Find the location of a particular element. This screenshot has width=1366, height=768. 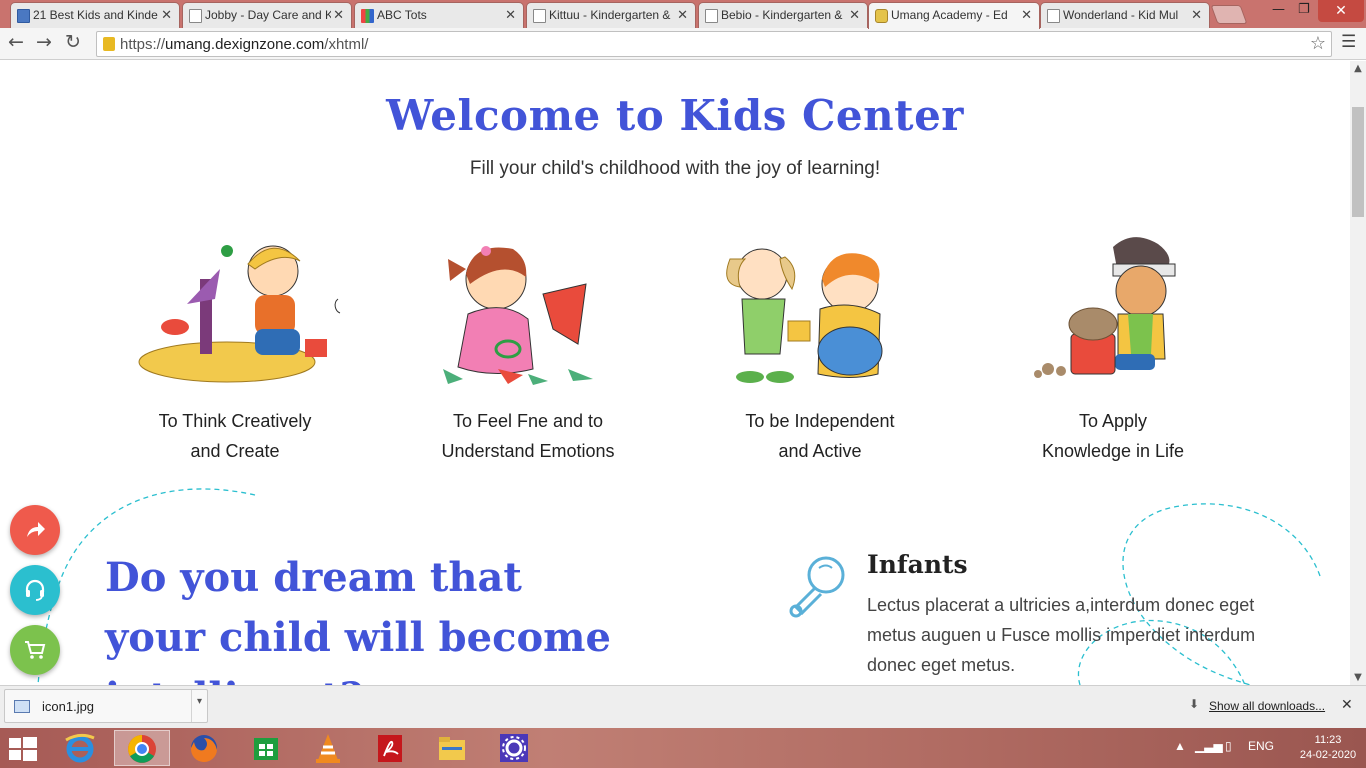

share-arrow-icon is located at coordinates (36, 529).